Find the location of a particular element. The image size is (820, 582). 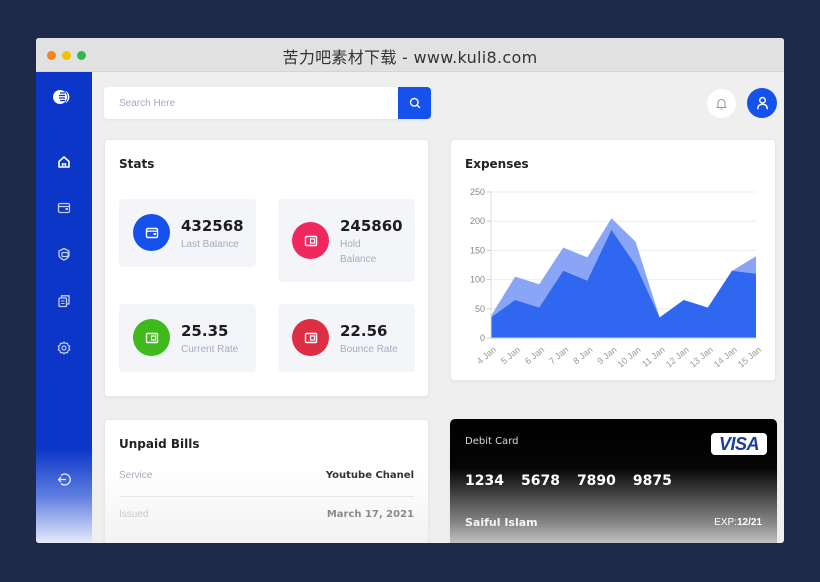

y-tick-label: 50 is located at coordinates (480, 309).